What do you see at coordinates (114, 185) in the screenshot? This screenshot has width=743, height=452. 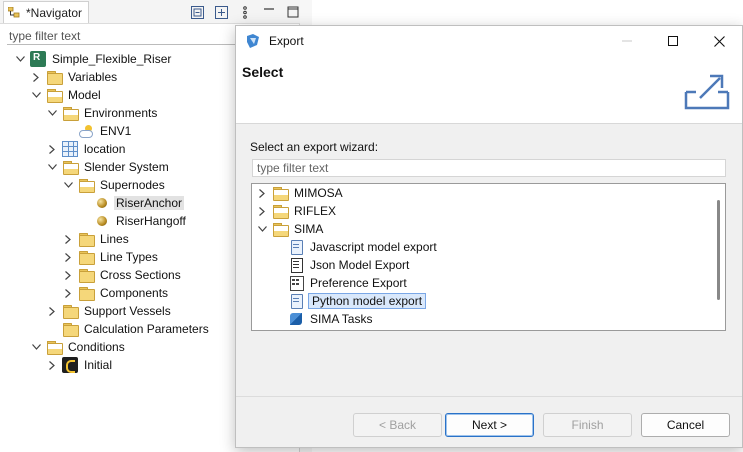 I see `tree-item-supernodes: Supernodes` at bounding box center [114, 185].